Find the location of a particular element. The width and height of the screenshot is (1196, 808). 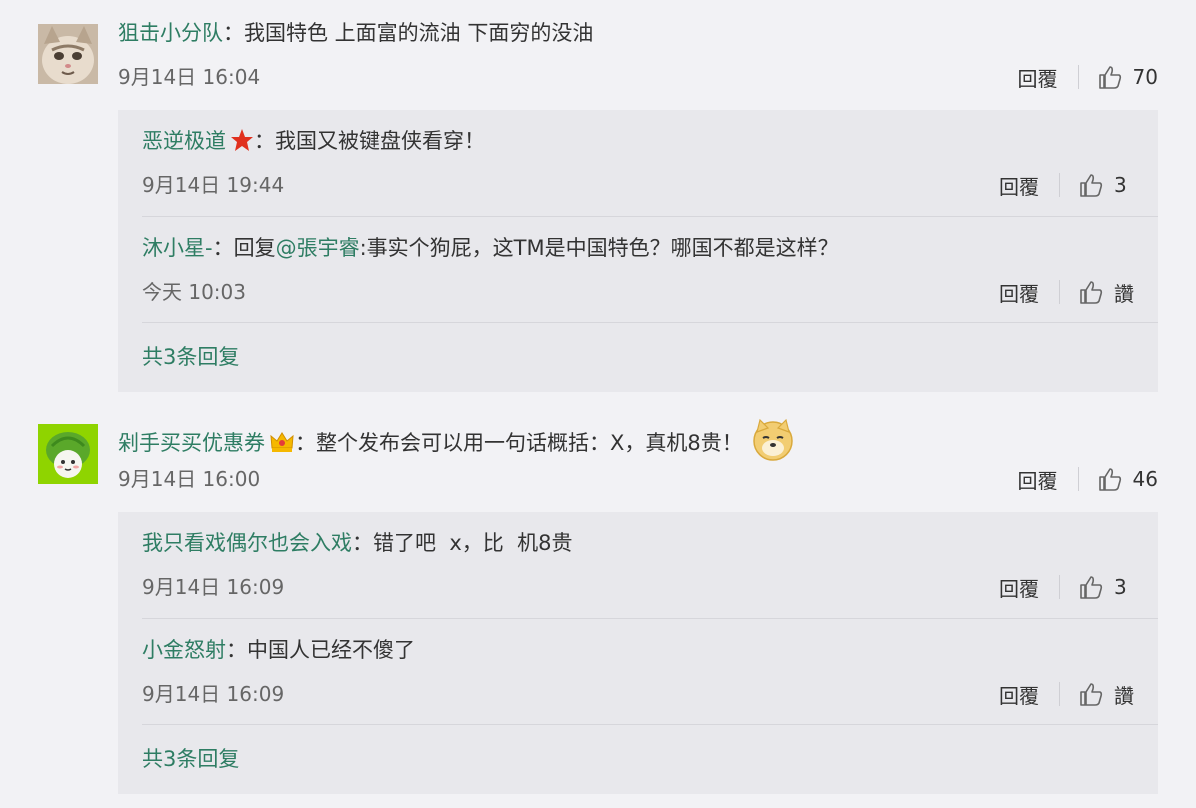

reply-item: 小金怒射：中国人已经不傻了 9月14日 16:09 回覆 讚 is located at coordinates (638, 672).